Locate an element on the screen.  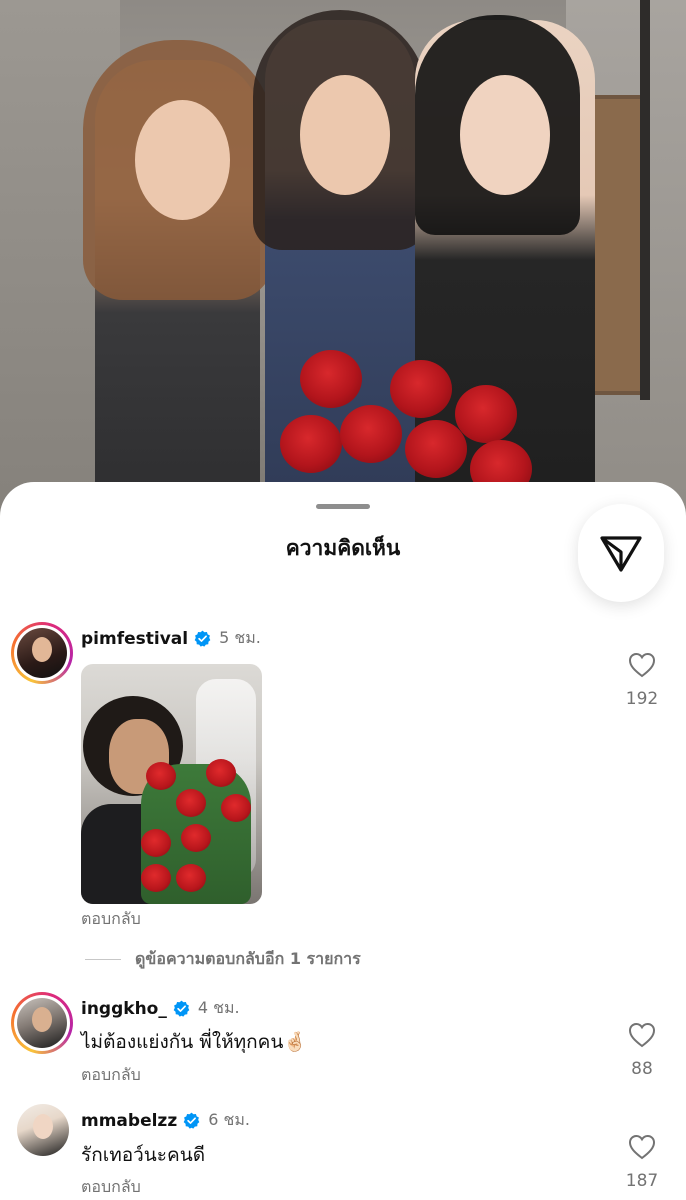
comment-text: ไม่ต้องแย่งกัน พี่ให้ทุกคน🤞🏻 is located at coordinates (194, 1042).